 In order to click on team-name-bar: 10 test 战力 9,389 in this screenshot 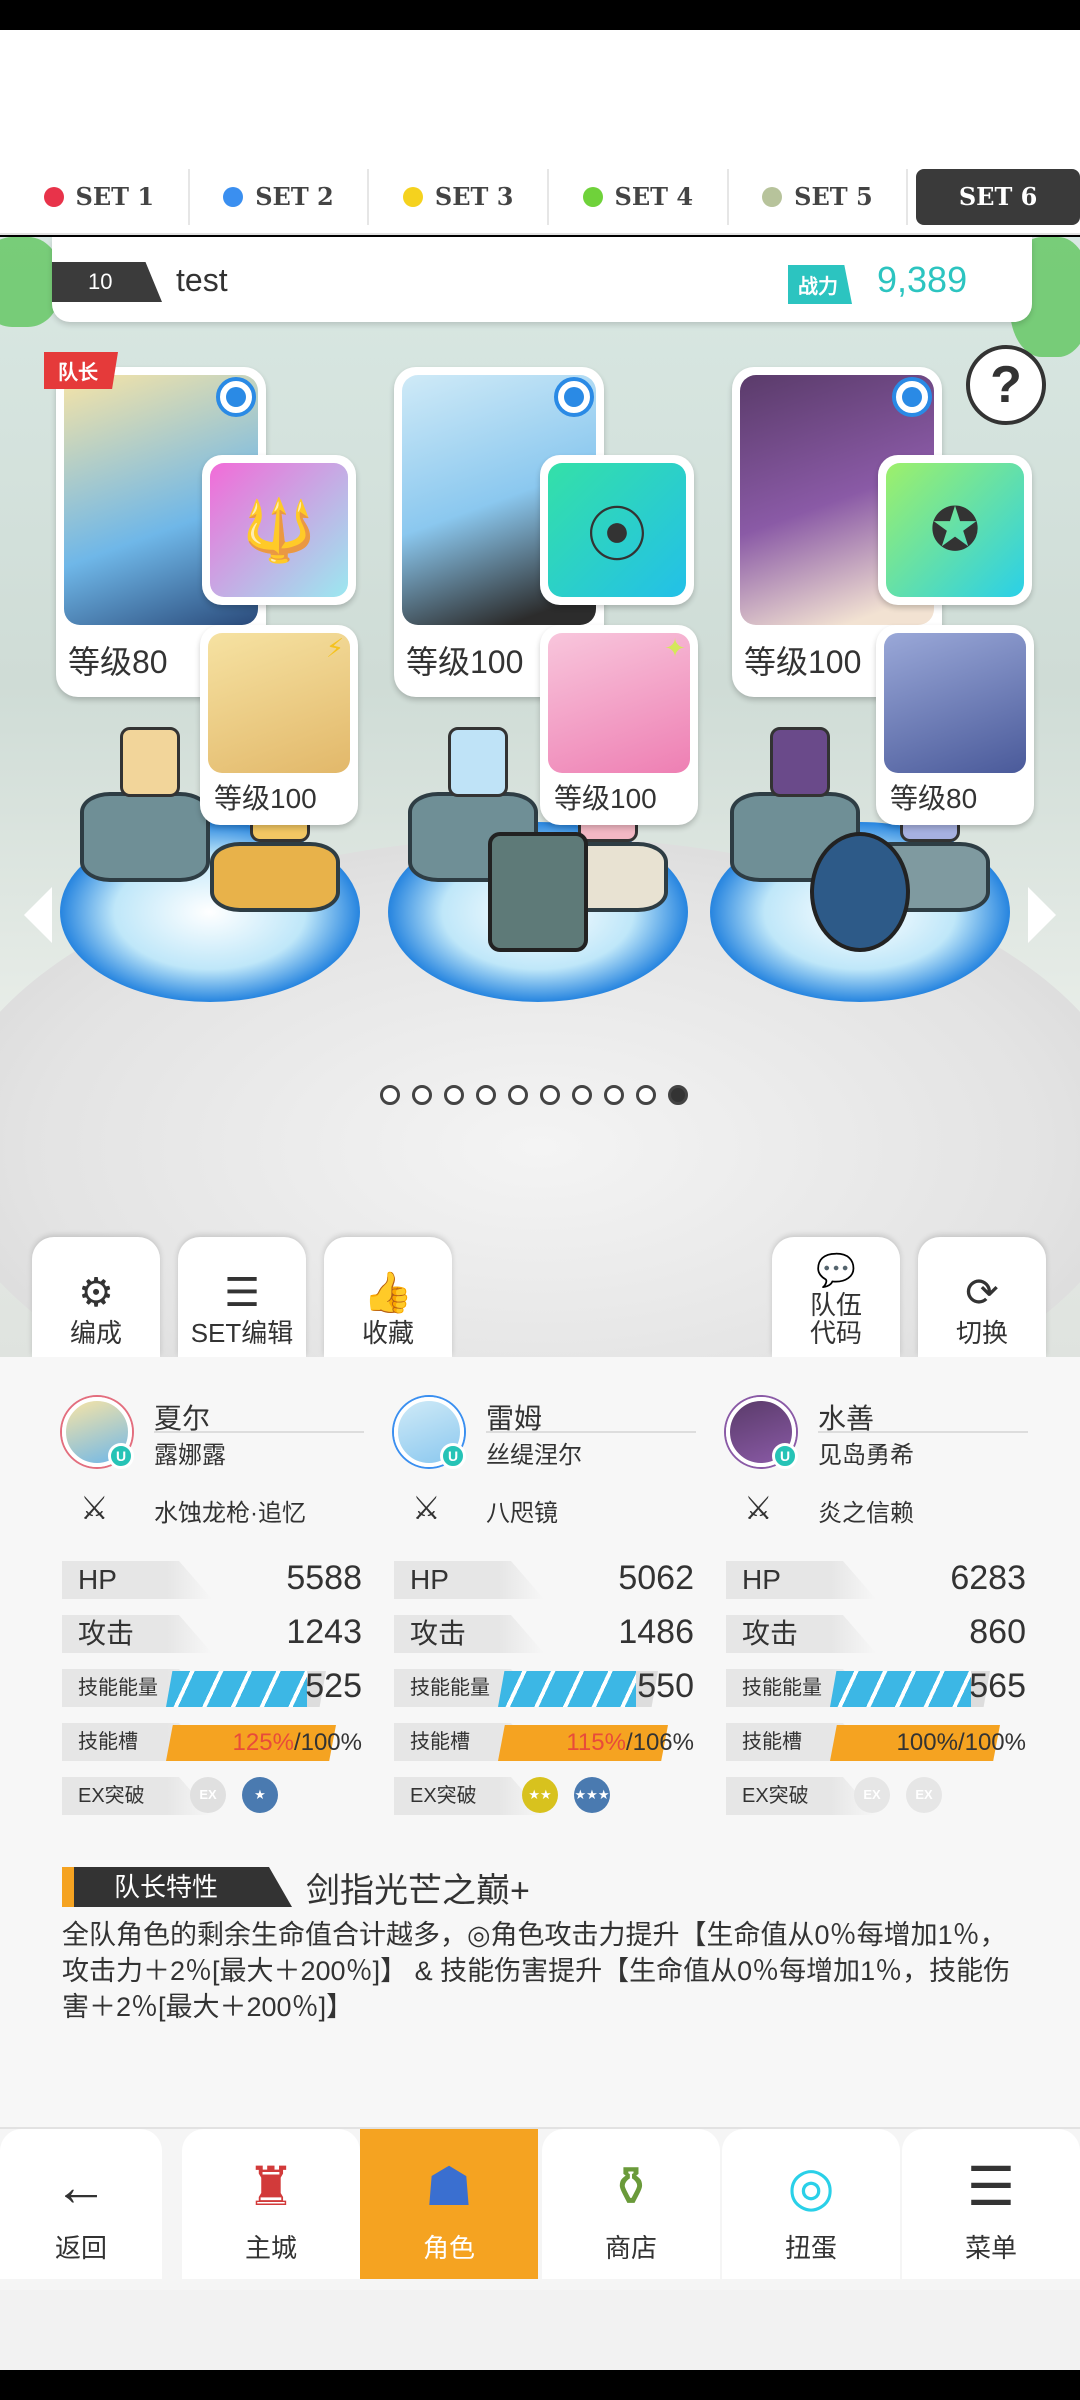, I will do `click(542, 279)`.